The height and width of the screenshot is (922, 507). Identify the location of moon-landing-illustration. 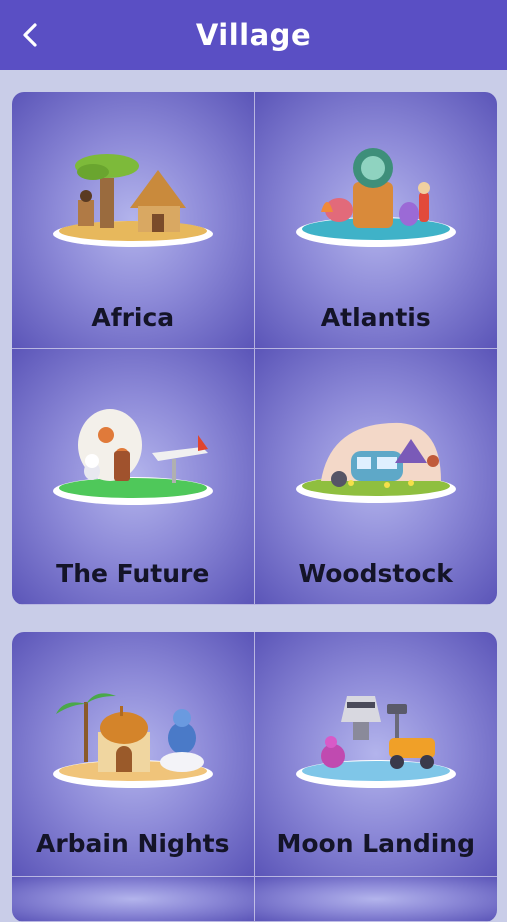
(375, 742).